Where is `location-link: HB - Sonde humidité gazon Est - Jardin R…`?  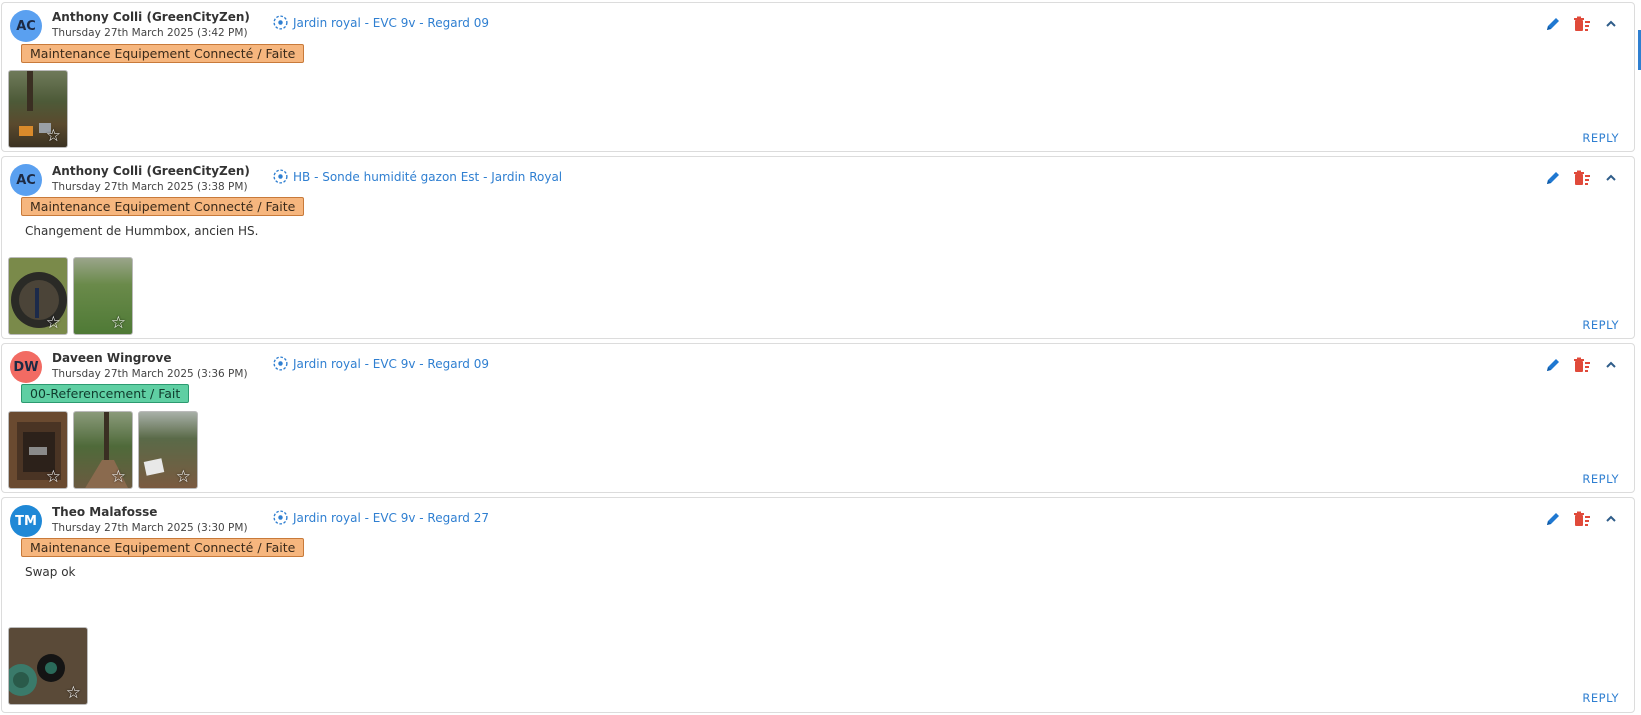 location-link: HB - Sonde humidité gazon Est - Jardin R… is located at coordinates (417, 176).